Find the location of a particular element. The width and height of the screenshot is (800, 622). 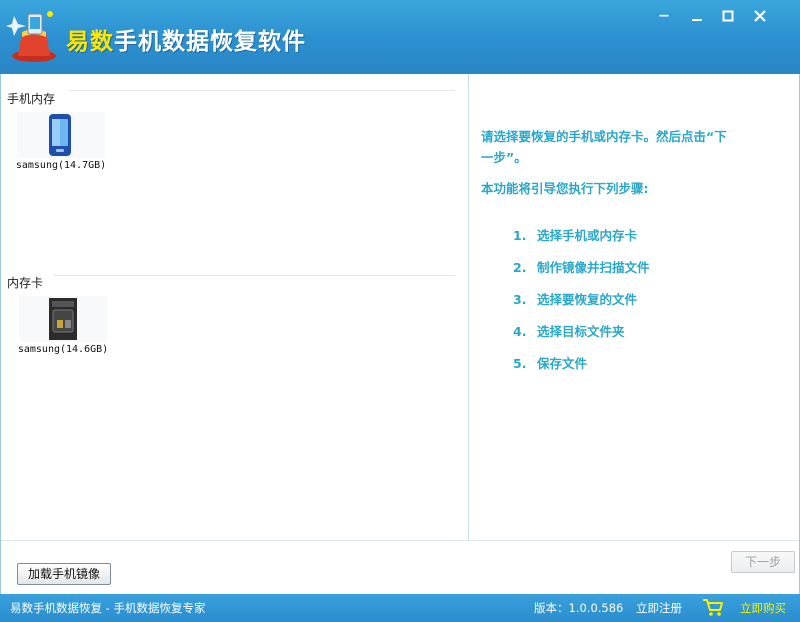

card-device-item: samsung(14.6GB) is located at coordinates (63, 325).